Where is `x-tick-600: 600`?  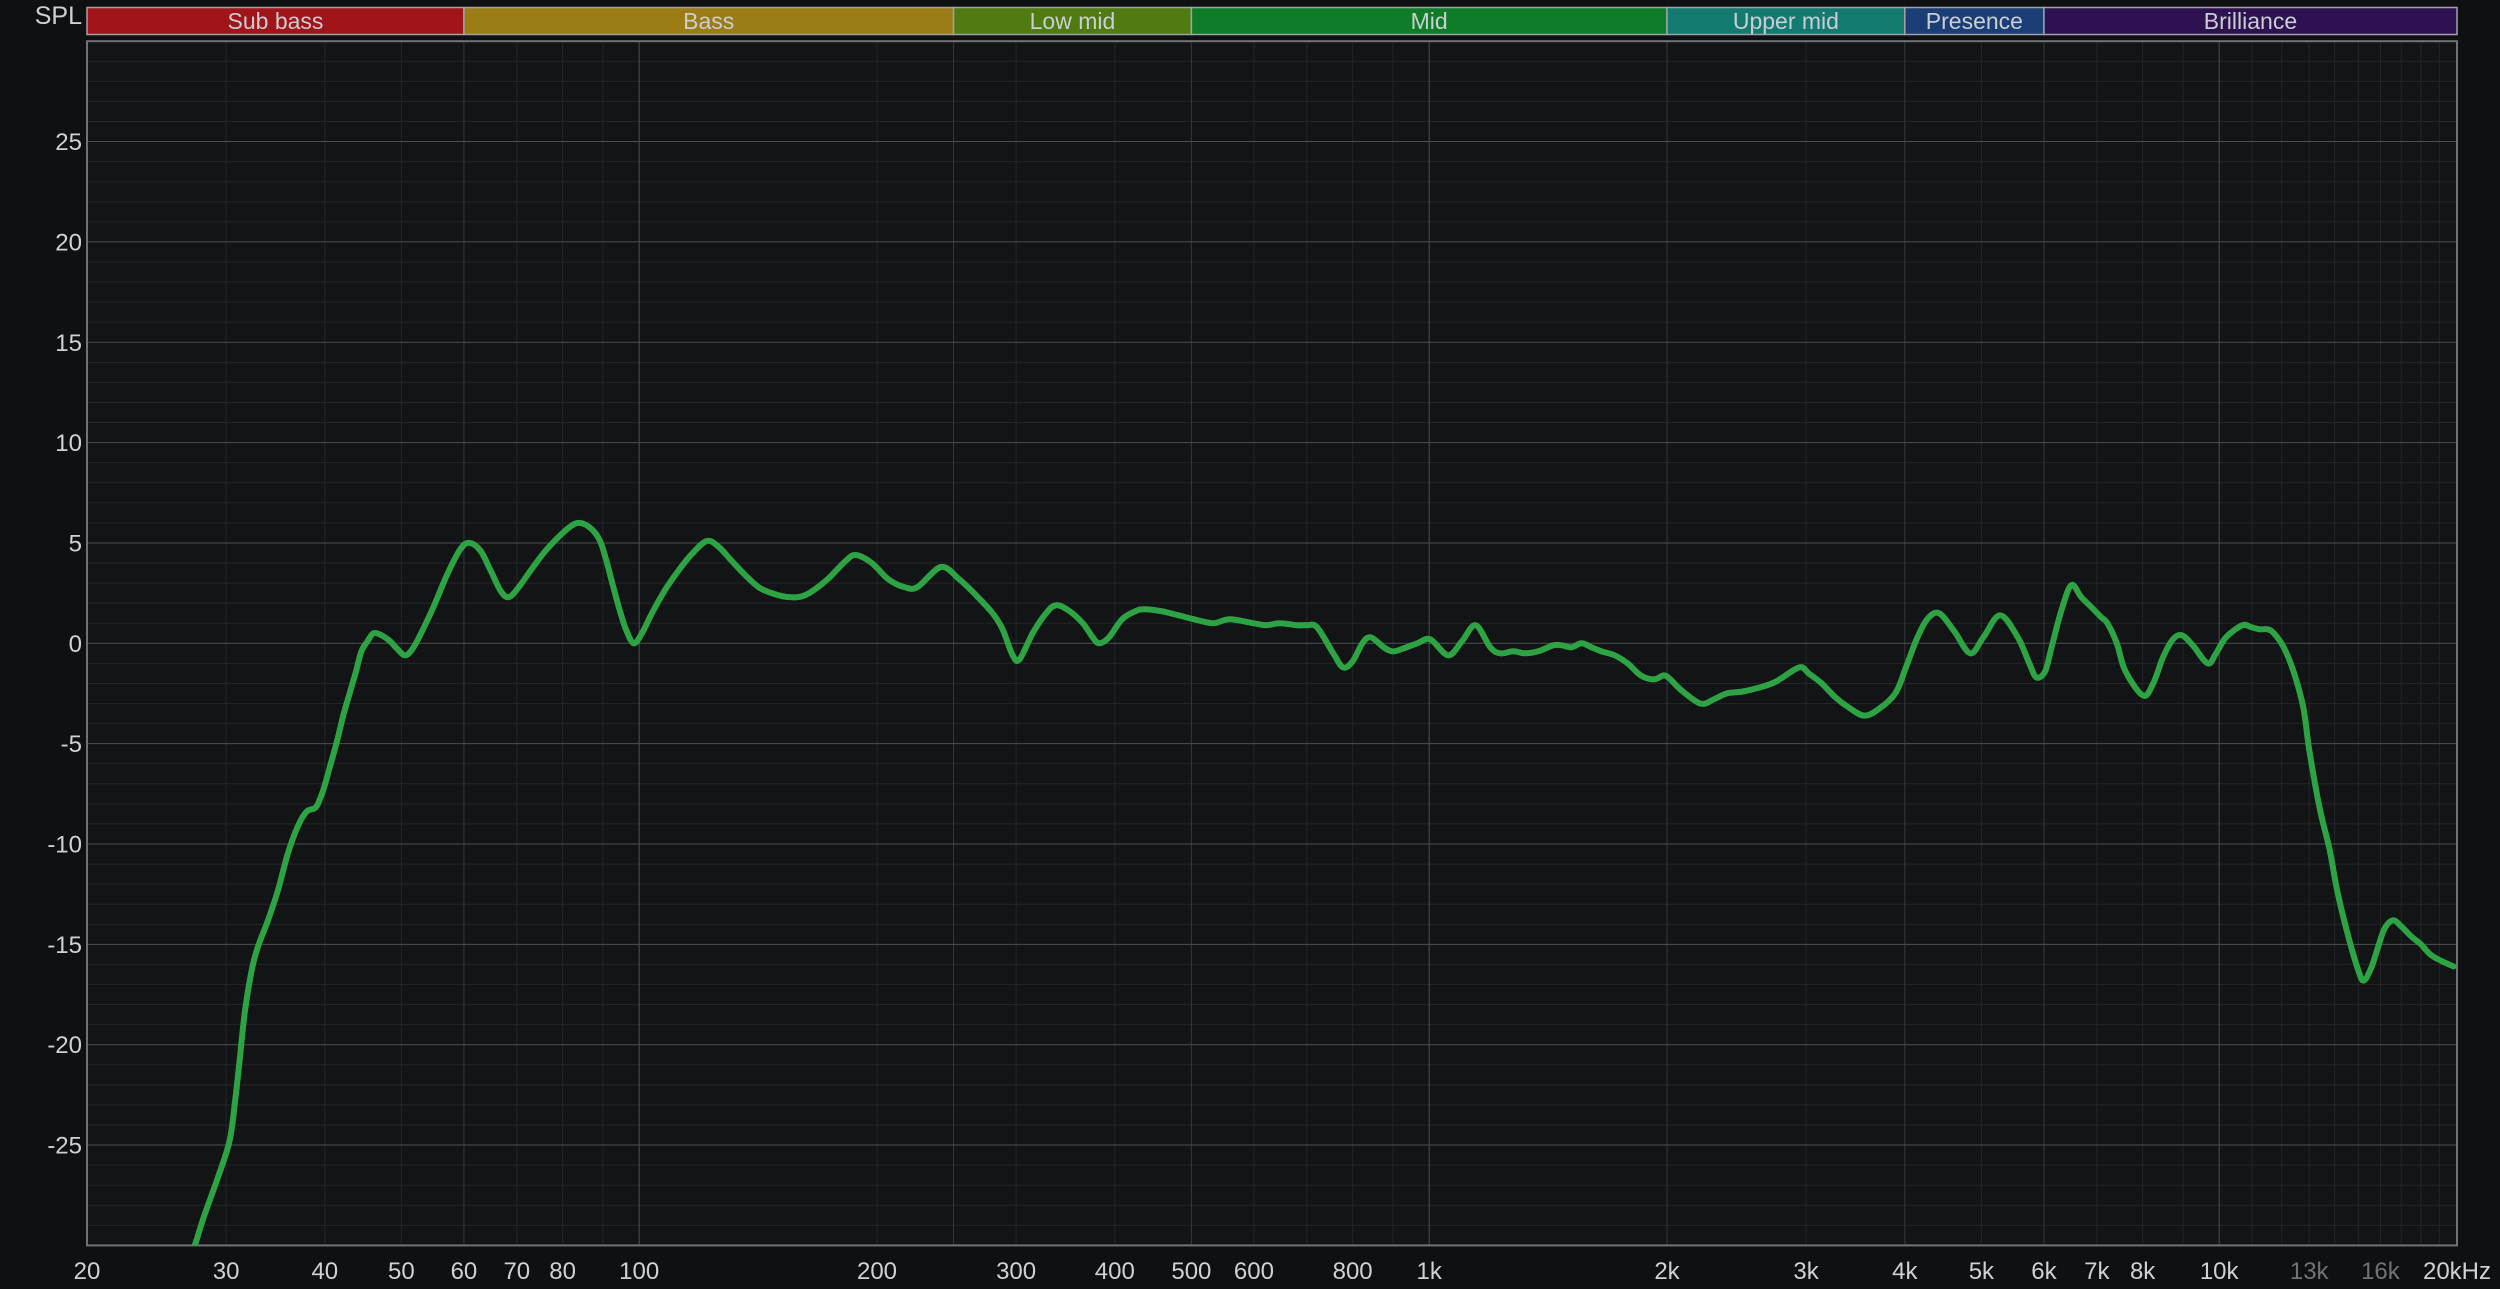
x-tick-600: 600 is located at coordinates (1254, 1271).